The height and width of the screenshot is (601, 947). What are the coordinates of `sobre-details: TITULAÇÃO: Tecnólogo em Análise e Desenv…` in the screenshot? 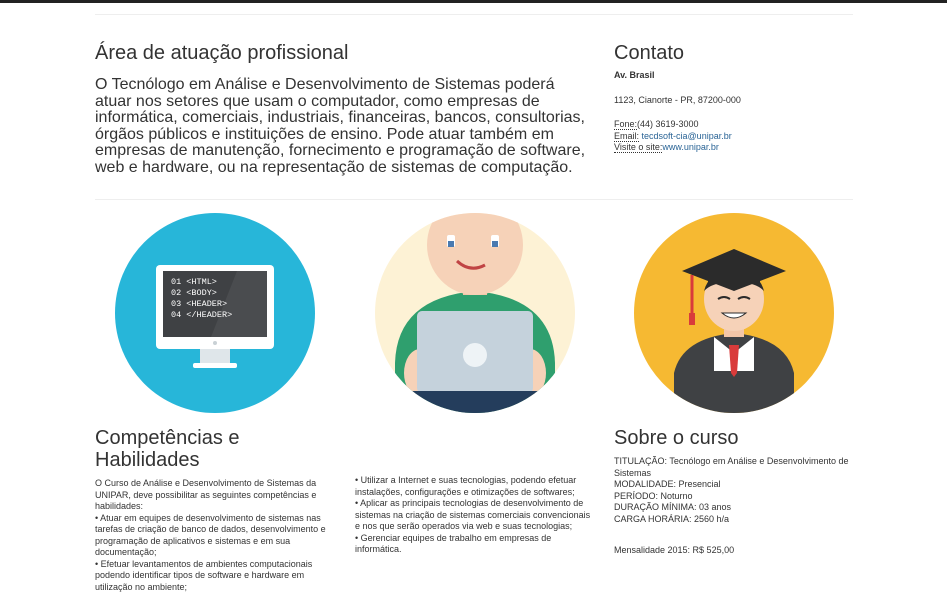 It's located at (734, 506).